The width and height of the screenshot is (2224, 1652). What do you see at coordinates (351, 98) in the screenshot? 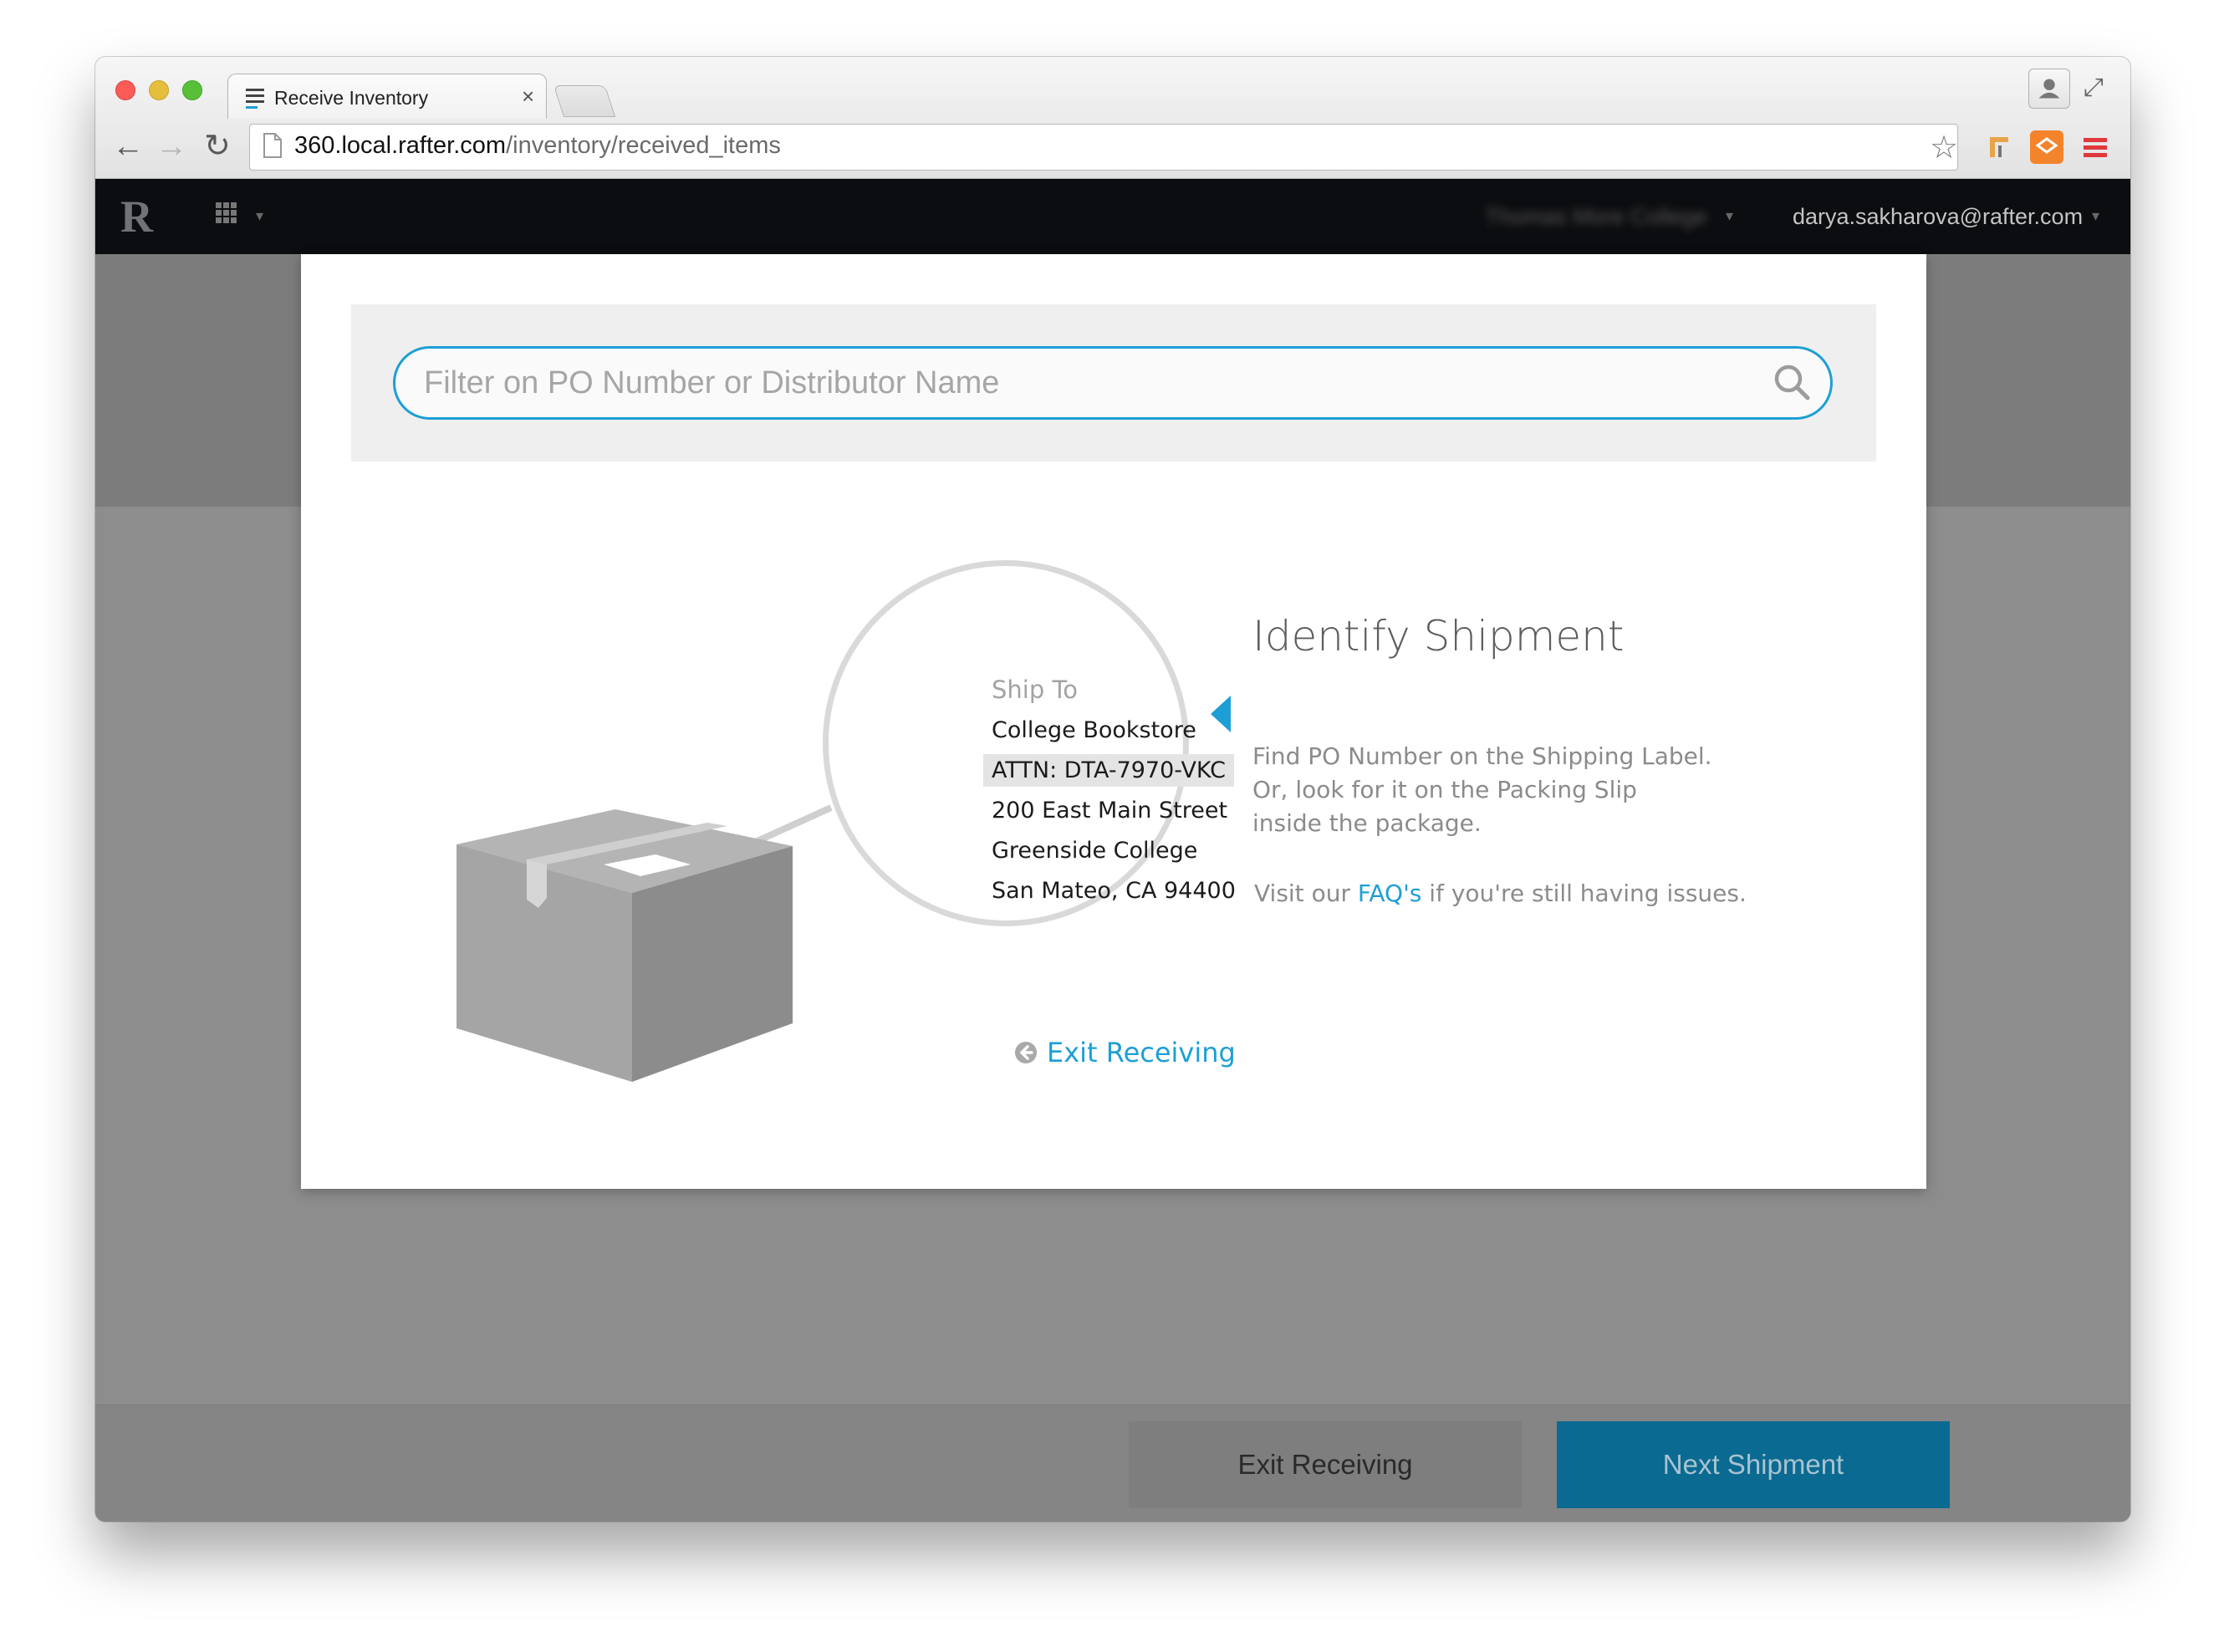
I see `tab-title: Receive Inventory` at bounding box center [351, 98].